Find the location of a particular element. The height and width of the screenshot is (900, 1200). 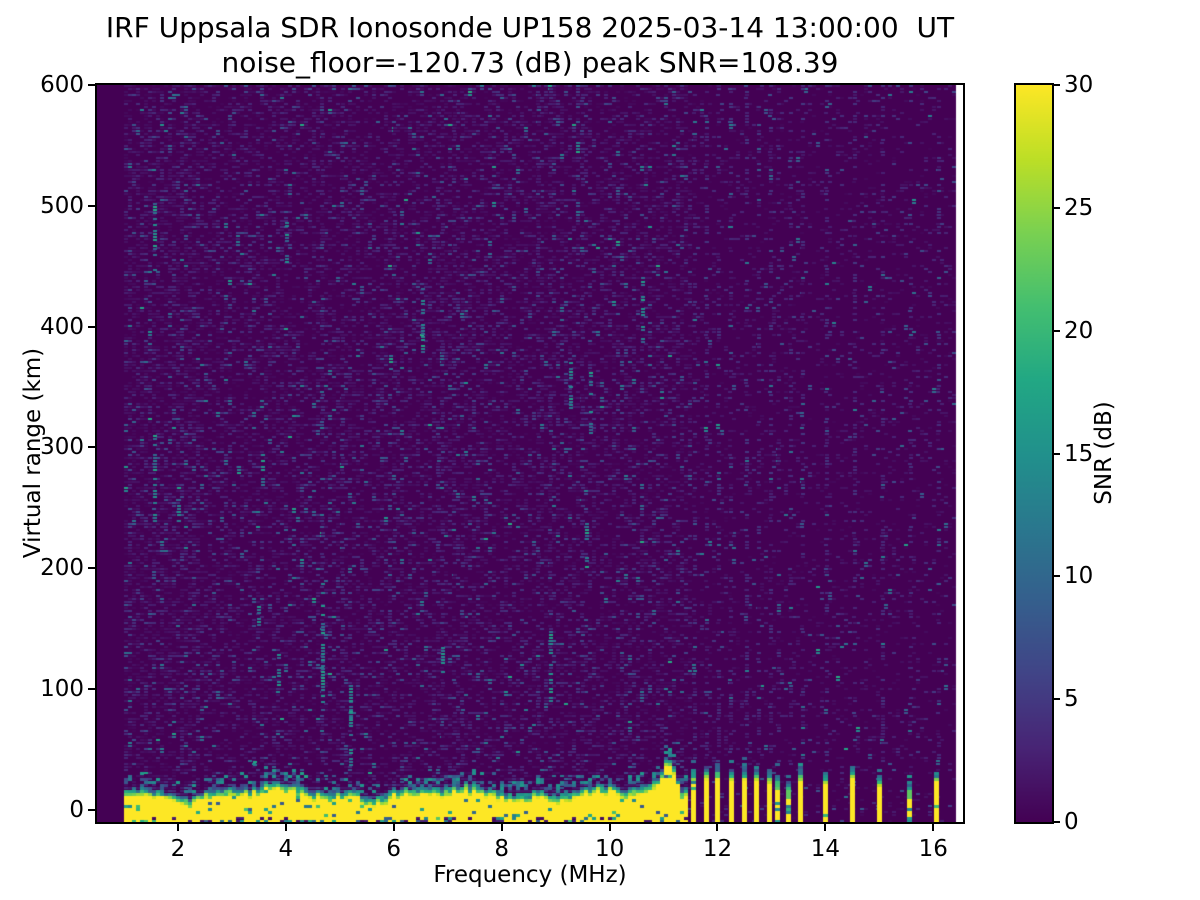

y-tick-label: 0 is located at coordinates (76, 809).